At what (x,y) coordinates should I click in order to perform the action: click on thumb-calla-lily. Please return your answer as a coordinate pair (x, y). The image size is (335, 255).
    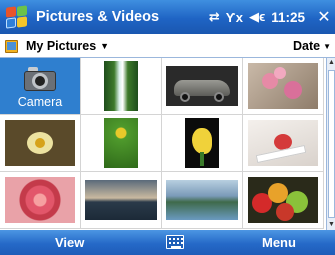
    Looking at the image, I should click on (202, 143).